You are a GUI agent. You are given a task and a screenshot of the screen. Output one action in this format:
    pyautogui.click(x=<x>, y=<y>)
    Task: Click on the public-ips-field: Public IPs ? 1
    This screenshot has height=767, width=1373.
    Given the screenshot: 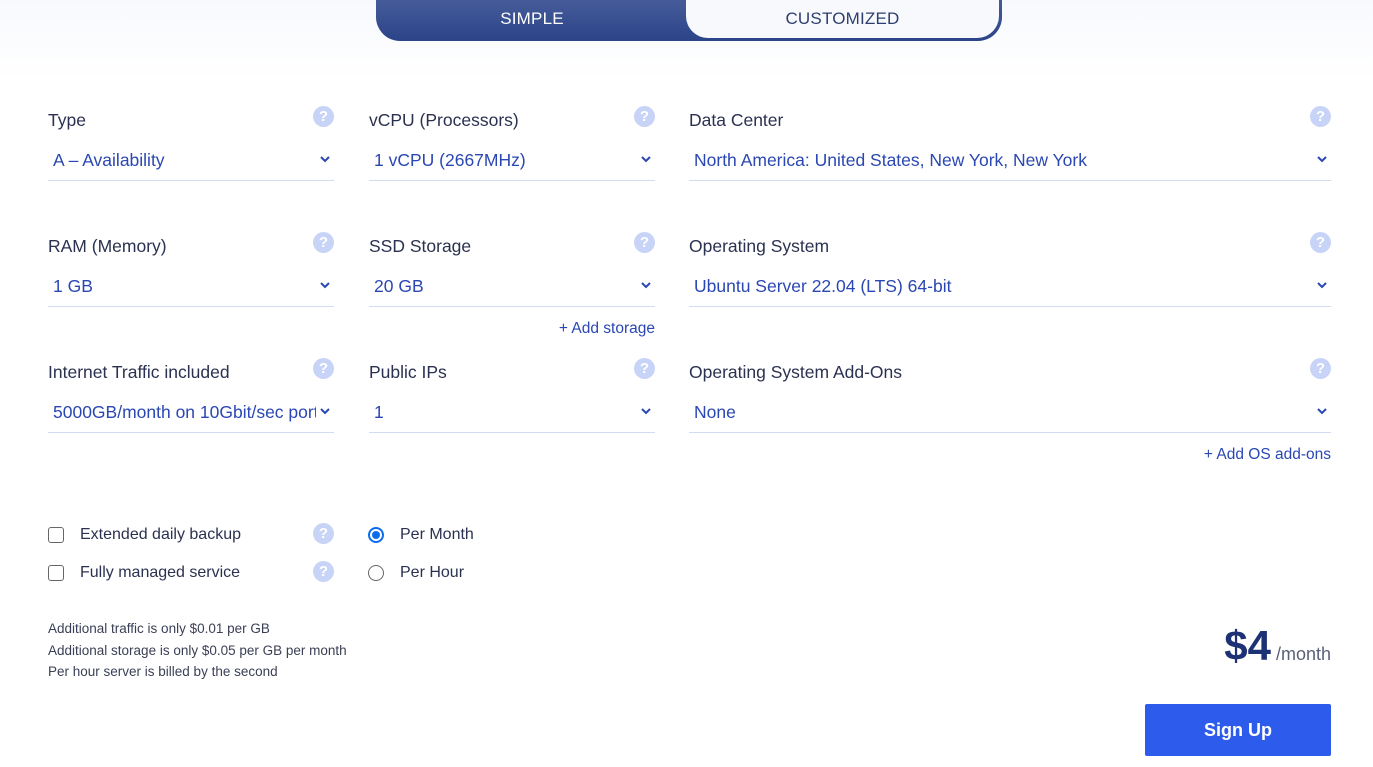 What is the action you would take?
    pyautogui.click(x=512, y=400)
    